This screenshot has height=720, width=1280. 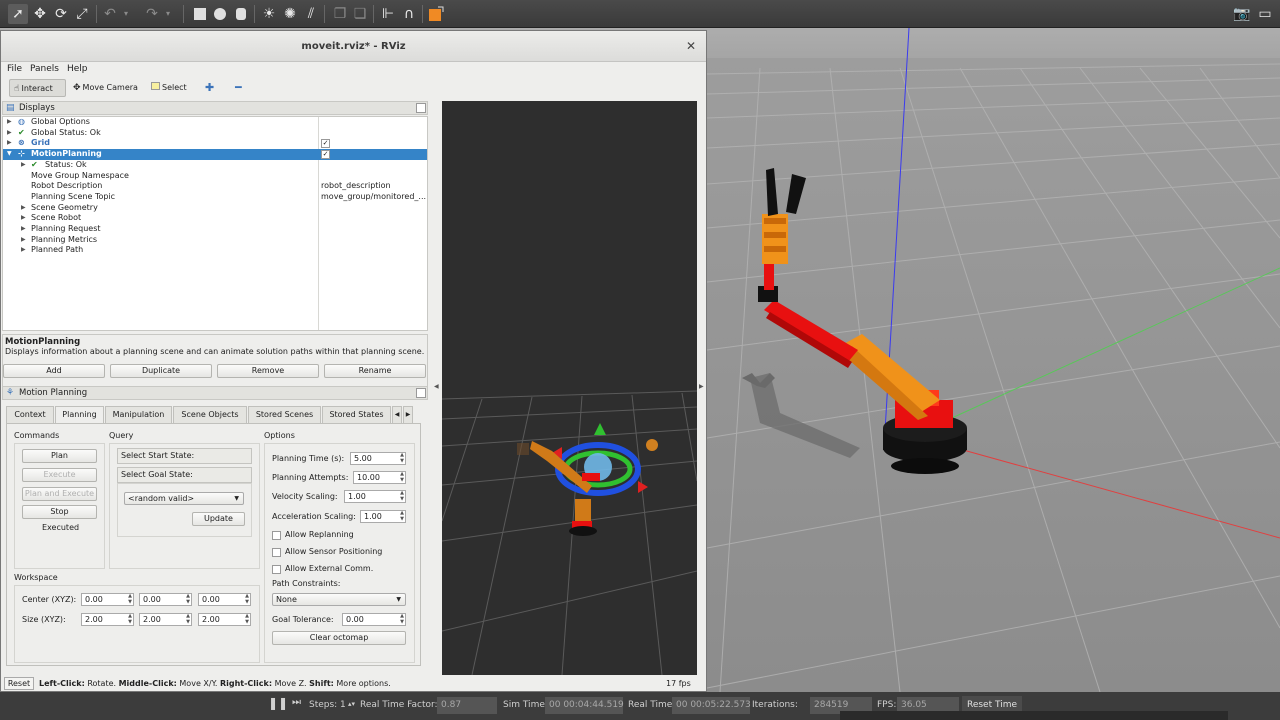 I want to click on tree-row-planned-path: ▶ Planned Path, so click(x=215, y=250).